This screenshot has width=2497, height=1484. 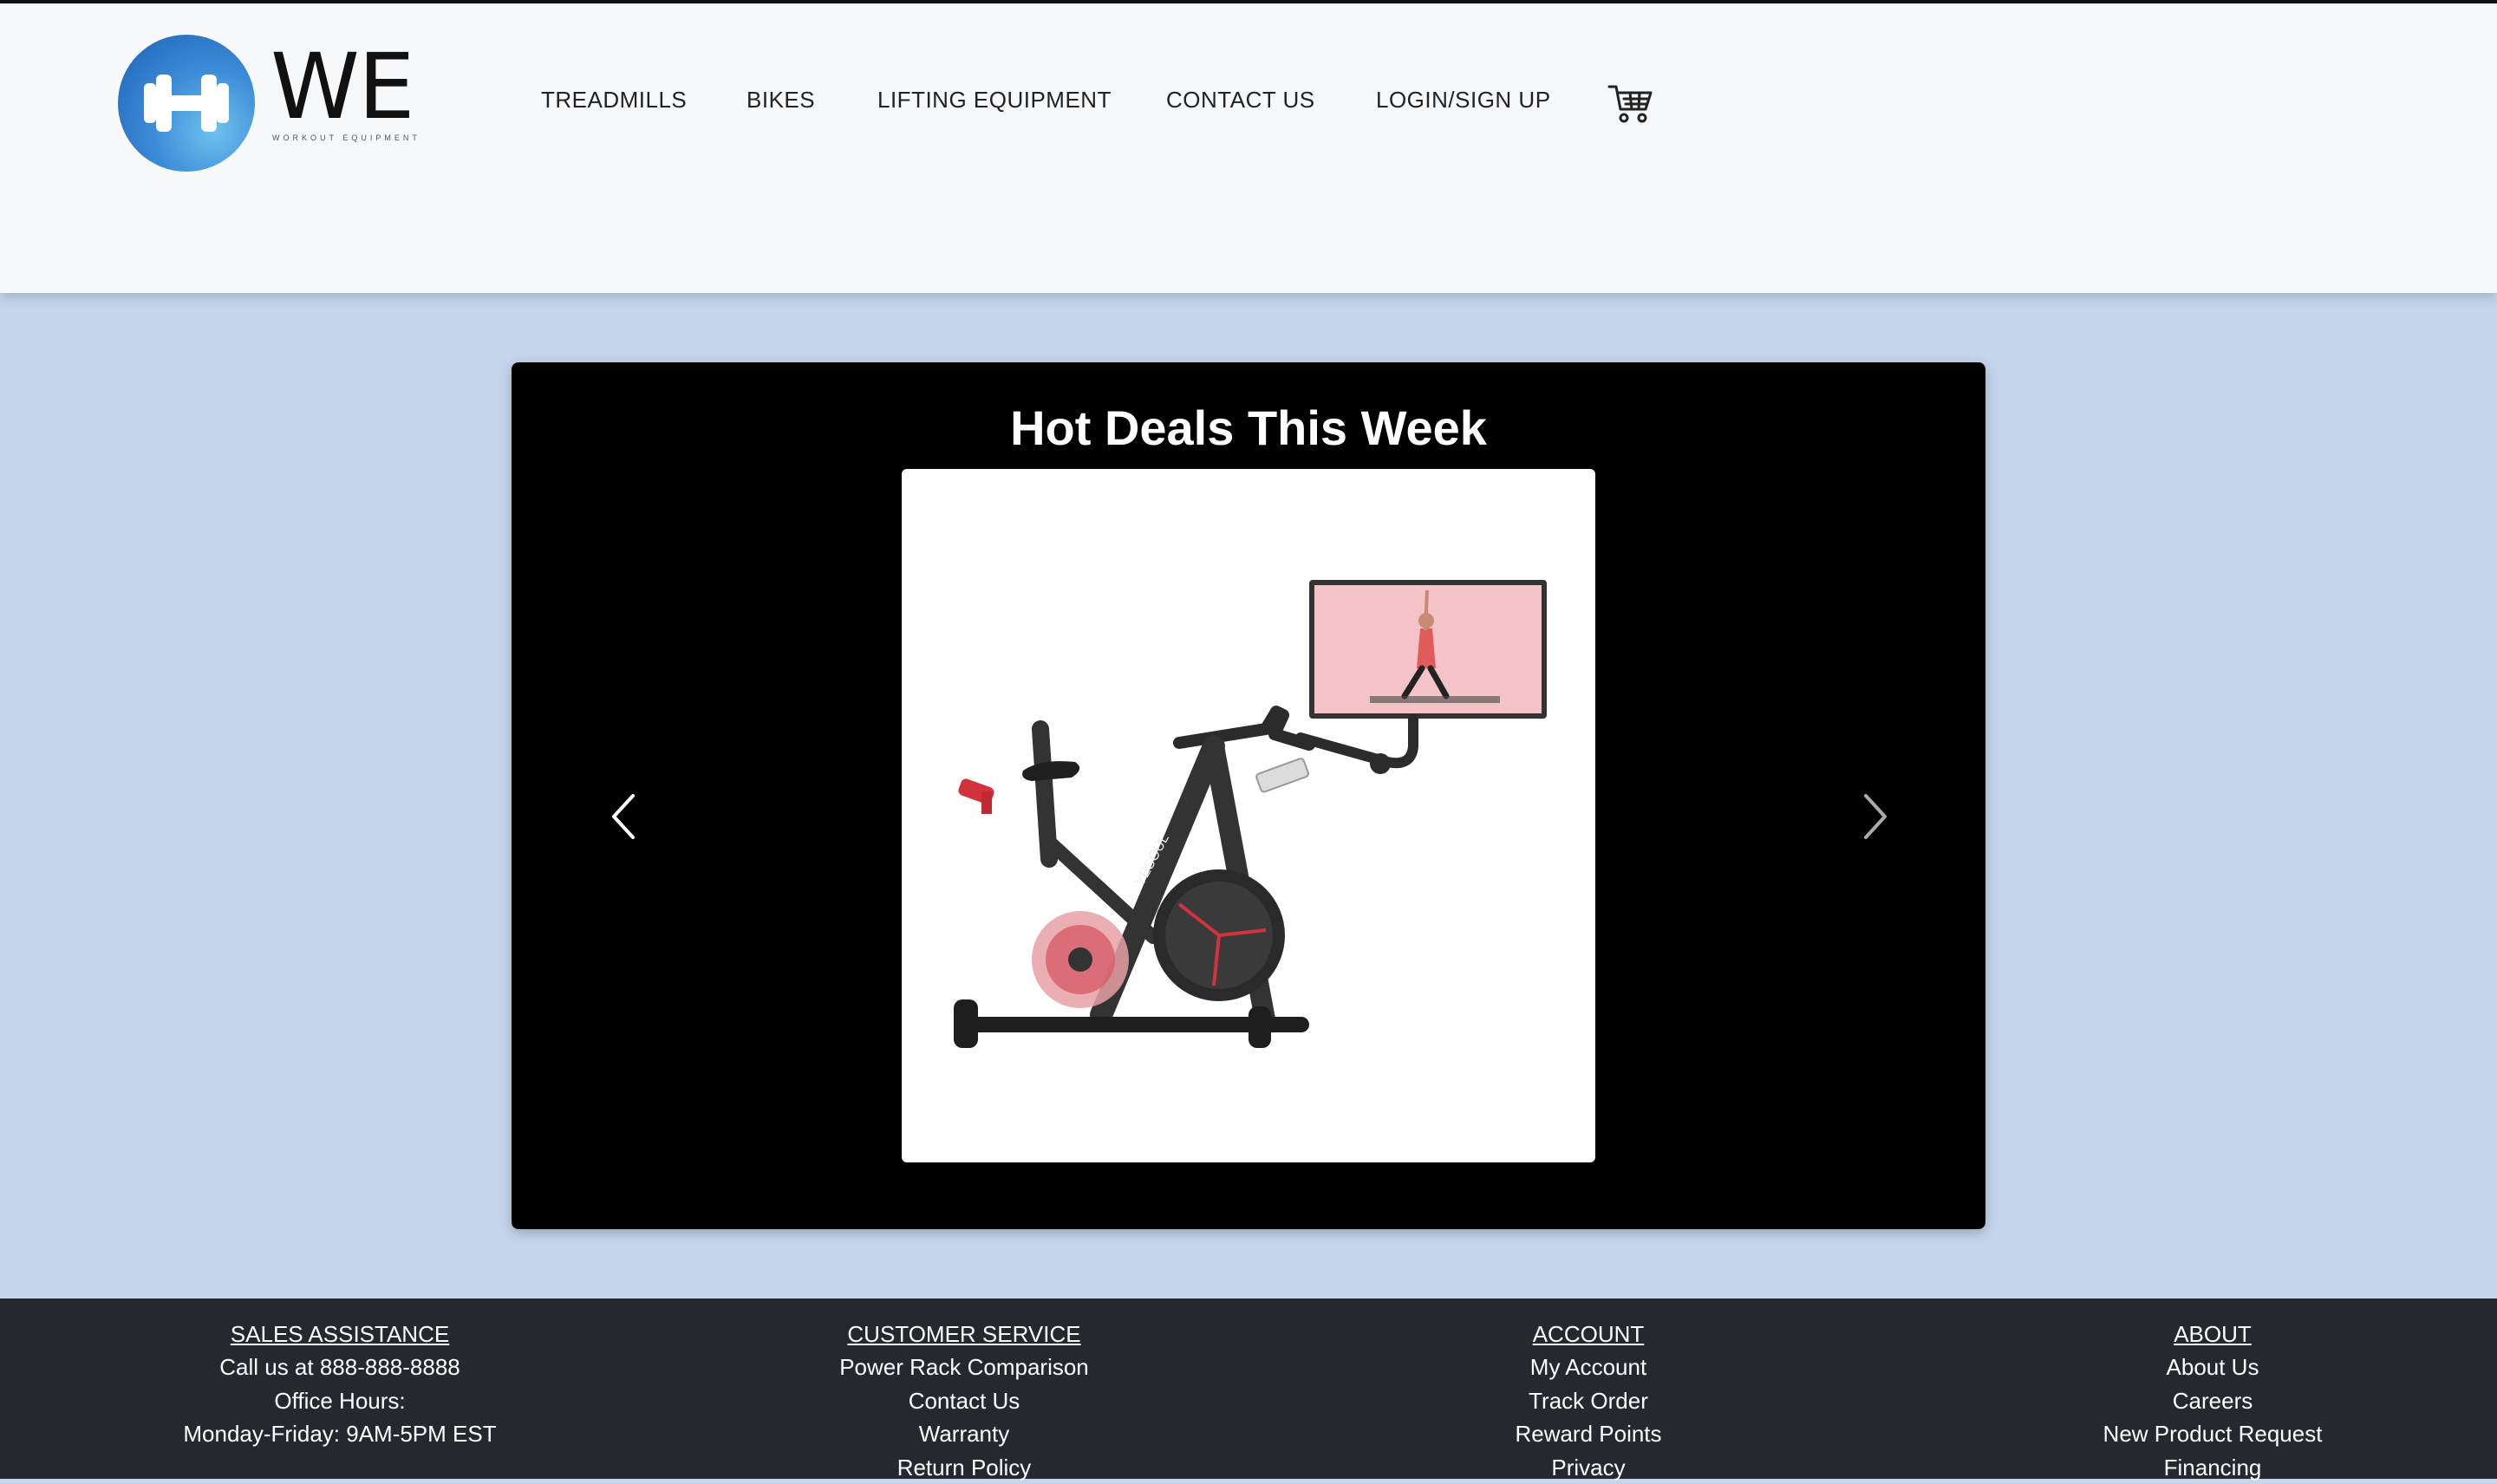 I want to click on footer-office-hours: Monday-Friday: 9AM-5PM EST, so click(x=340, y=1434).